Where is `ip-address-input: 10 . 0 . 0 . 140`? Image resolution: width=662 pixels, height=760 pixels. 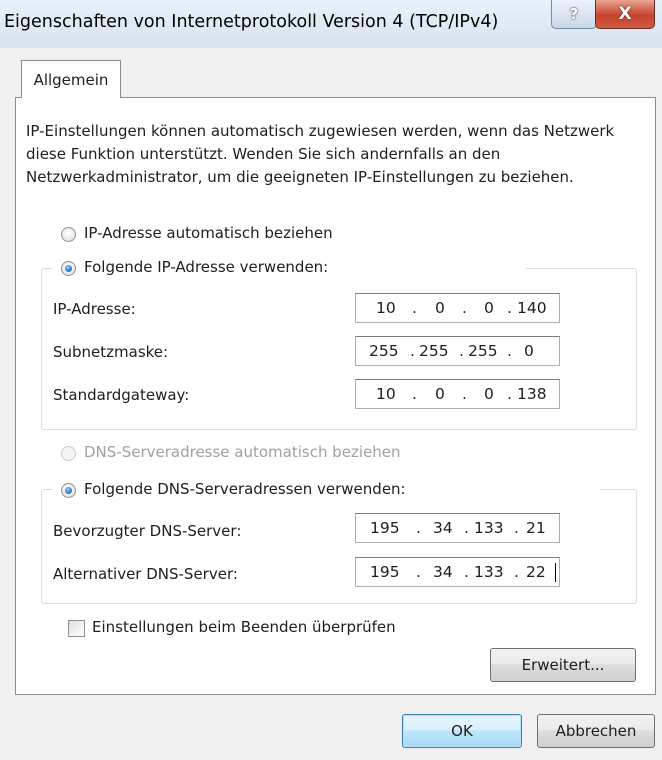 ip-address-input: 10 . 0 . 0 . 140 is located at coordinates (457, 308).